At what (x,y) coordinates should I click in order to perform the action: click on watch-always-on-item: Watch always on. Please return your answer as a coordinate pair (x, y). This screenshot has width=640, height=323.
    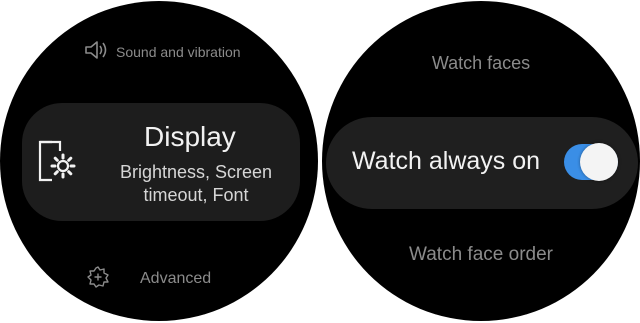
    Looking at the image, I should click on (482, 163).